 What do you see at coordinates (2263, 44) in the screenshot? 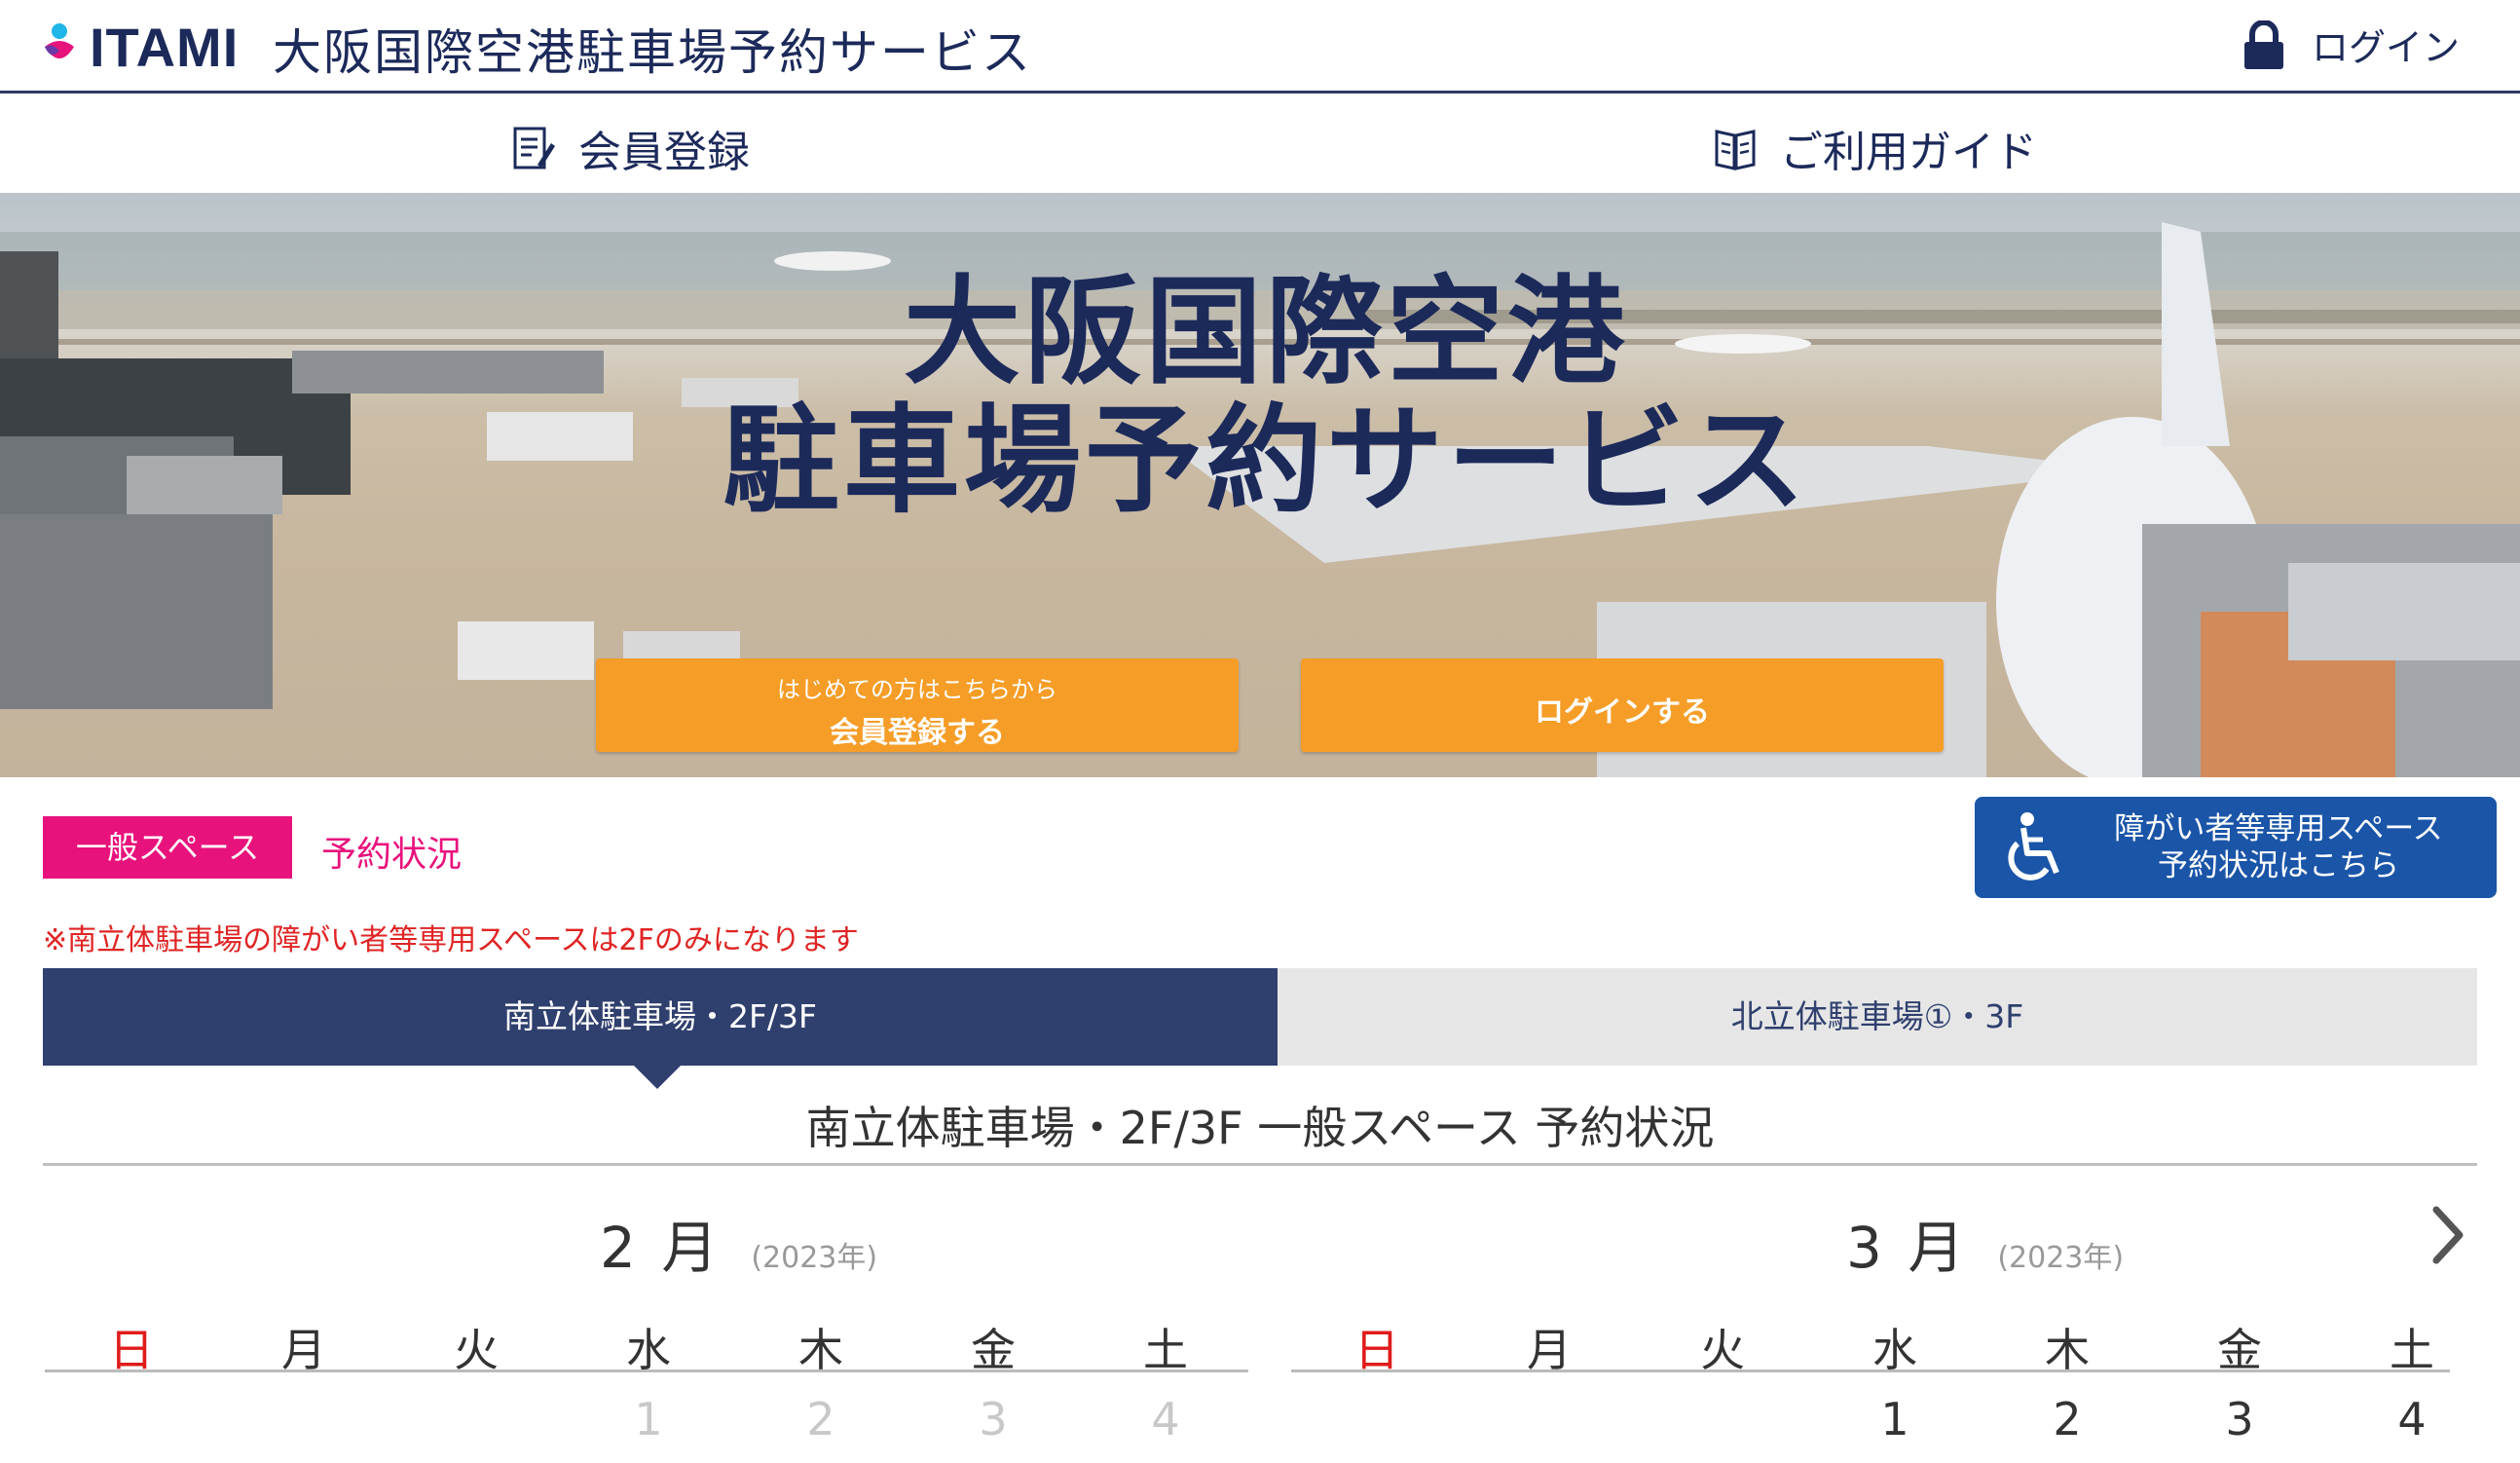
I see `lock-icon` at bounding box center [2263, 44].